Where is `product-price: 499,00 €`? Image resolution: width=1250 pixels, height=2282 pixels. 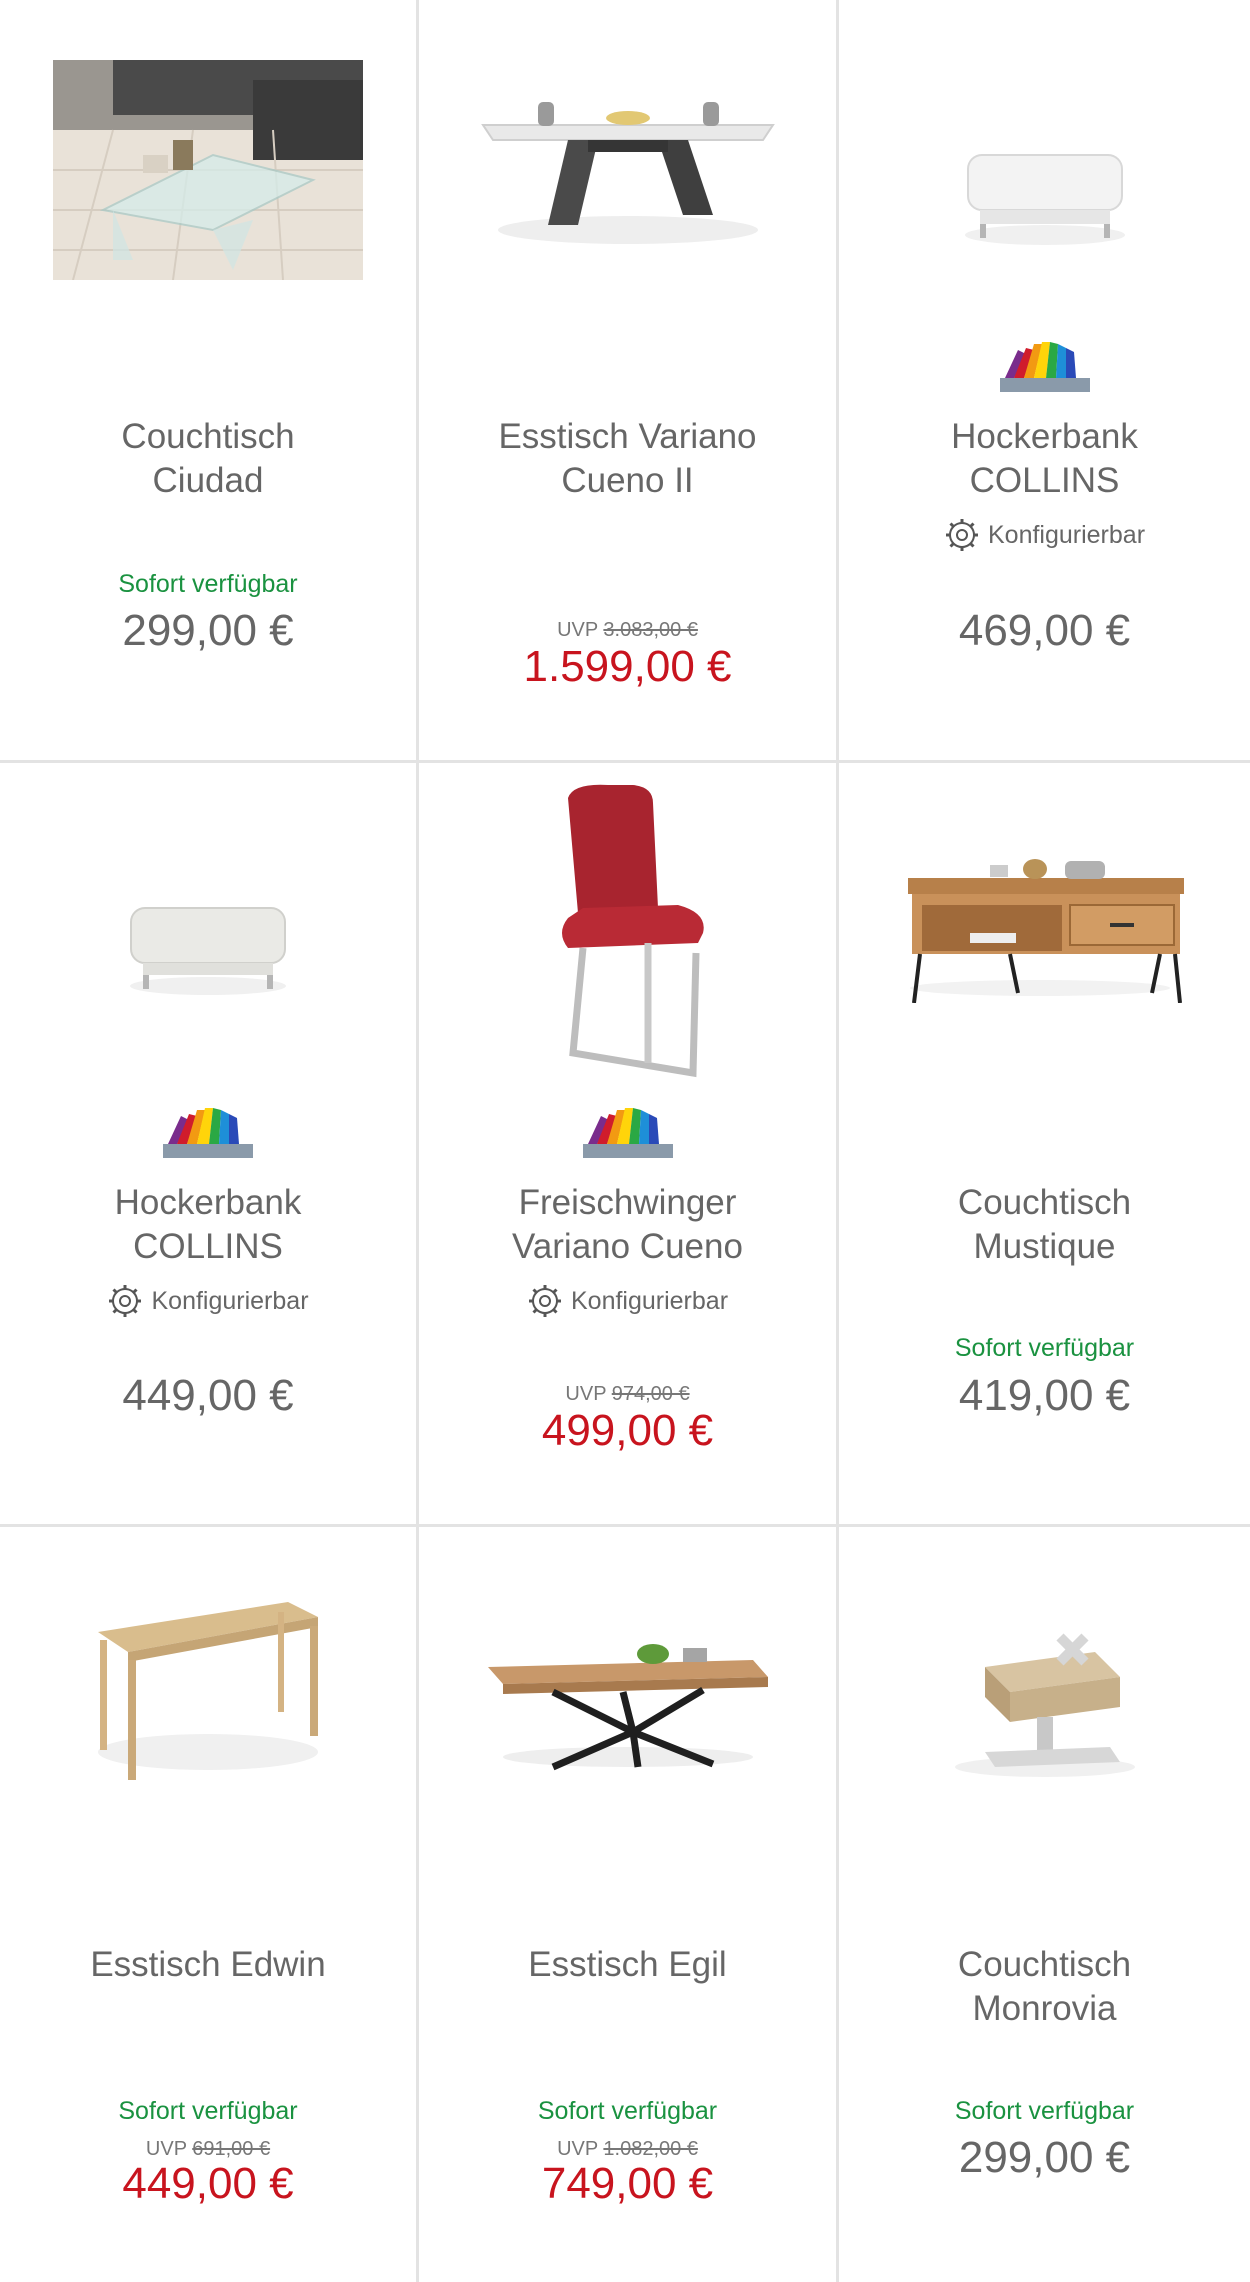
product-price: 499,00 € is located at coordinates (627, 1430).